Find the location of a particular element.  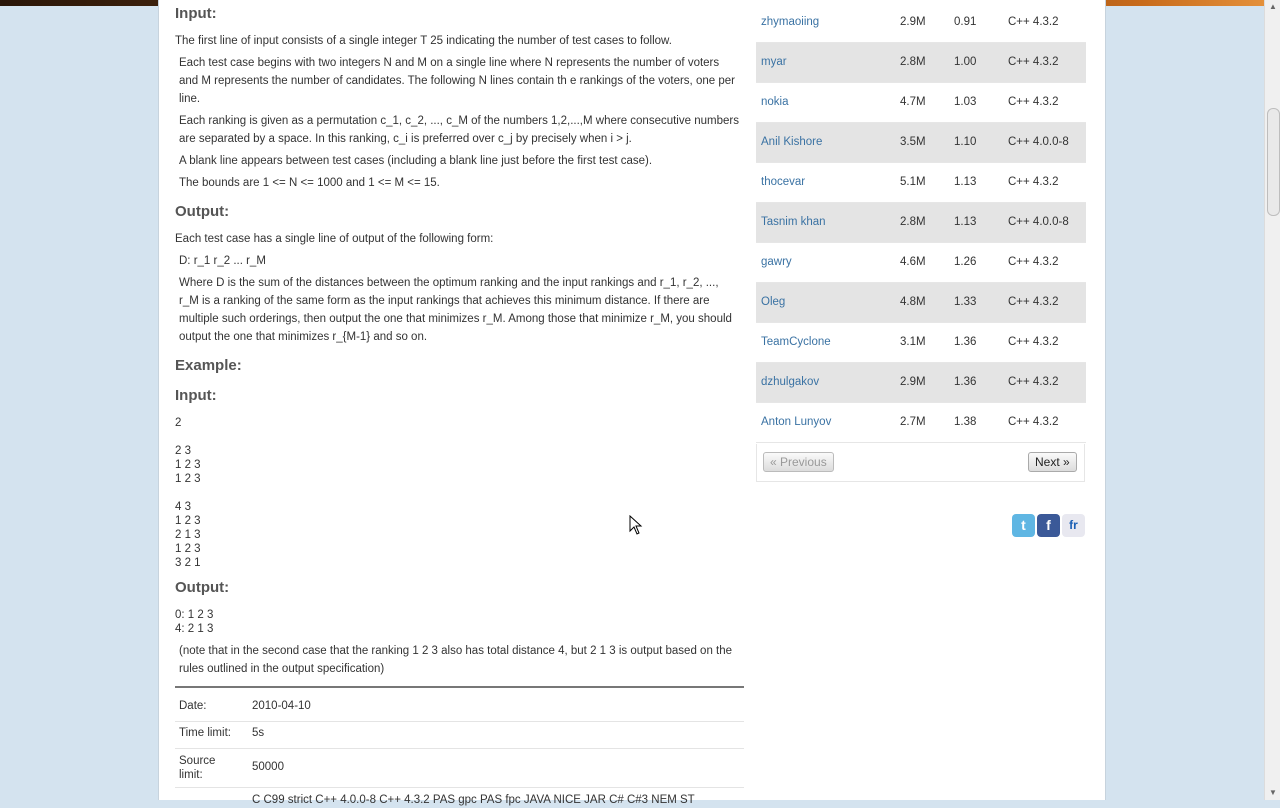

ranking-row: thocevar 5.1M 1.13 C++ 4.3.2 is located at coordinates (921, 183).